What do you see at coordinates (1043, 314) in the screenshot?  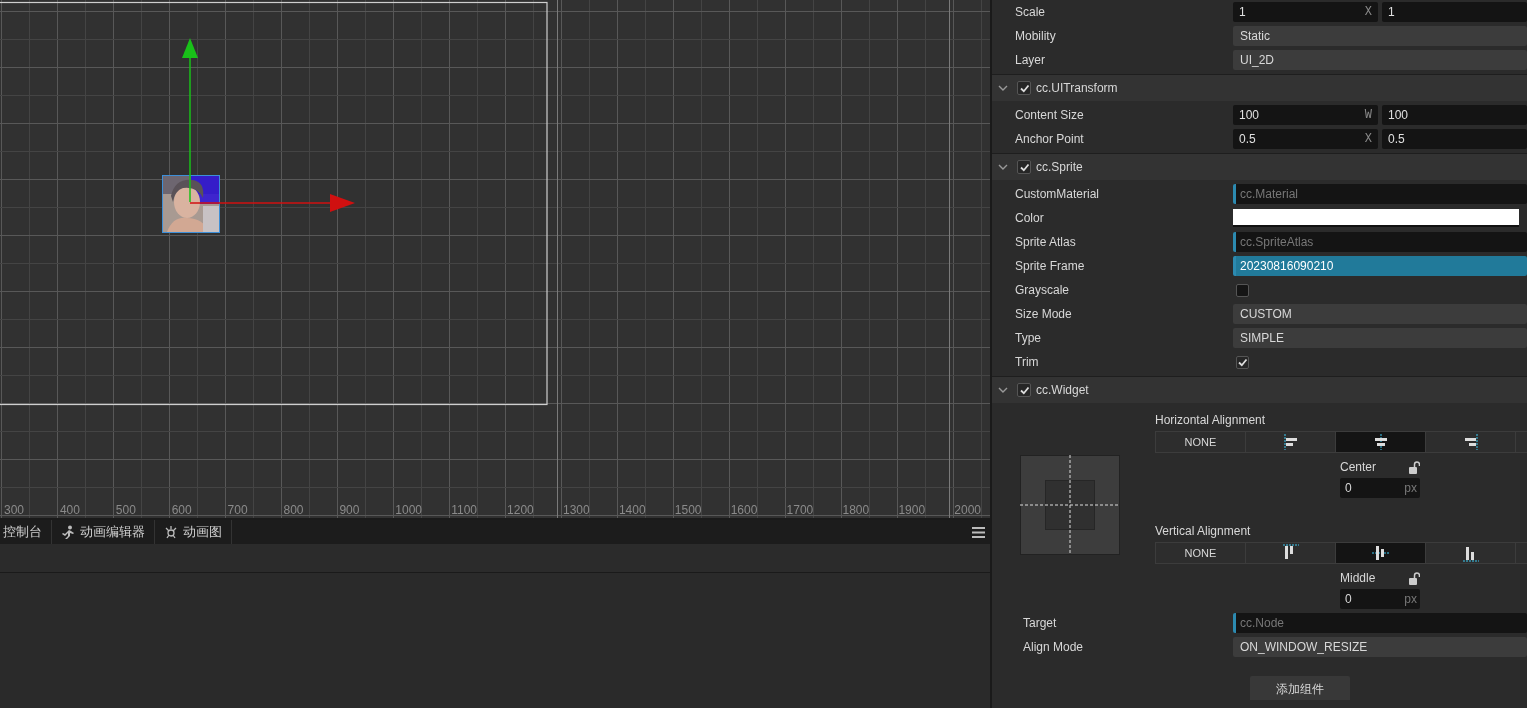 I see `property-label: Size Mode` at bounding box center [1043, 314].